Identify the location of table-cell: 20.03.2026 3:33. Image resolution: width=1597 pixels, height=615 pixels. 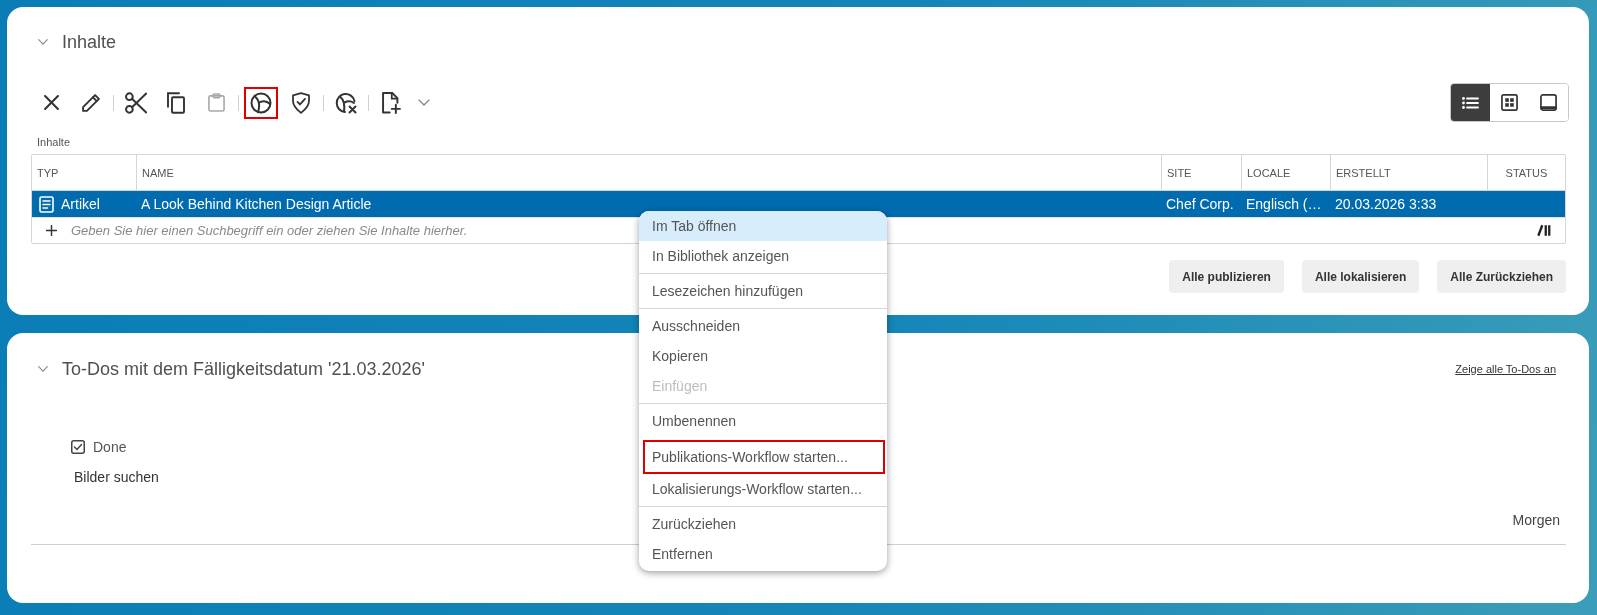
(1386, 204).